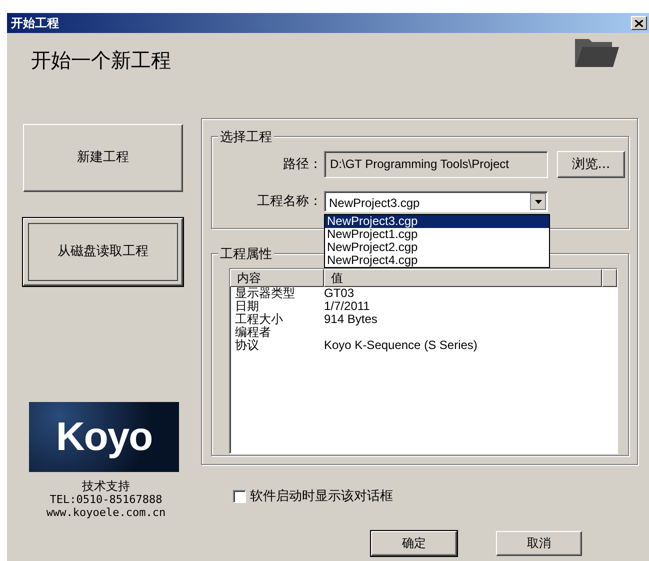 This screenshot has height=561, width=649. I want to click on support-text: TEL:0510-85167888, so click(106, 499).